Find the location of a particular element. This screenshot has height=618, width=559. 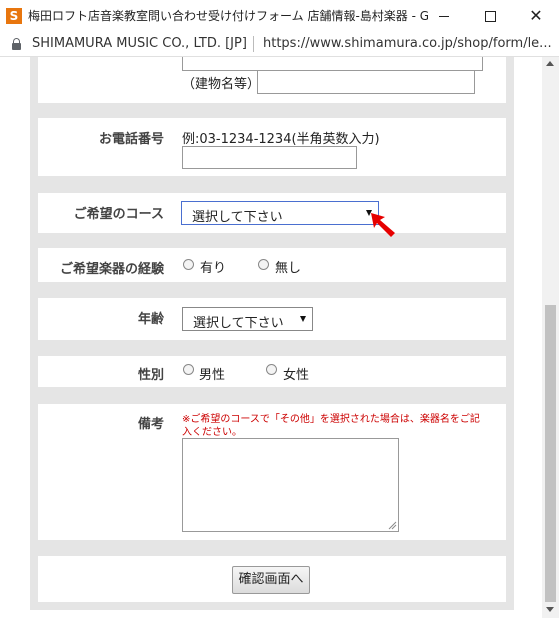

gender-male-label: 男性 is located at coordinates (212, 373).